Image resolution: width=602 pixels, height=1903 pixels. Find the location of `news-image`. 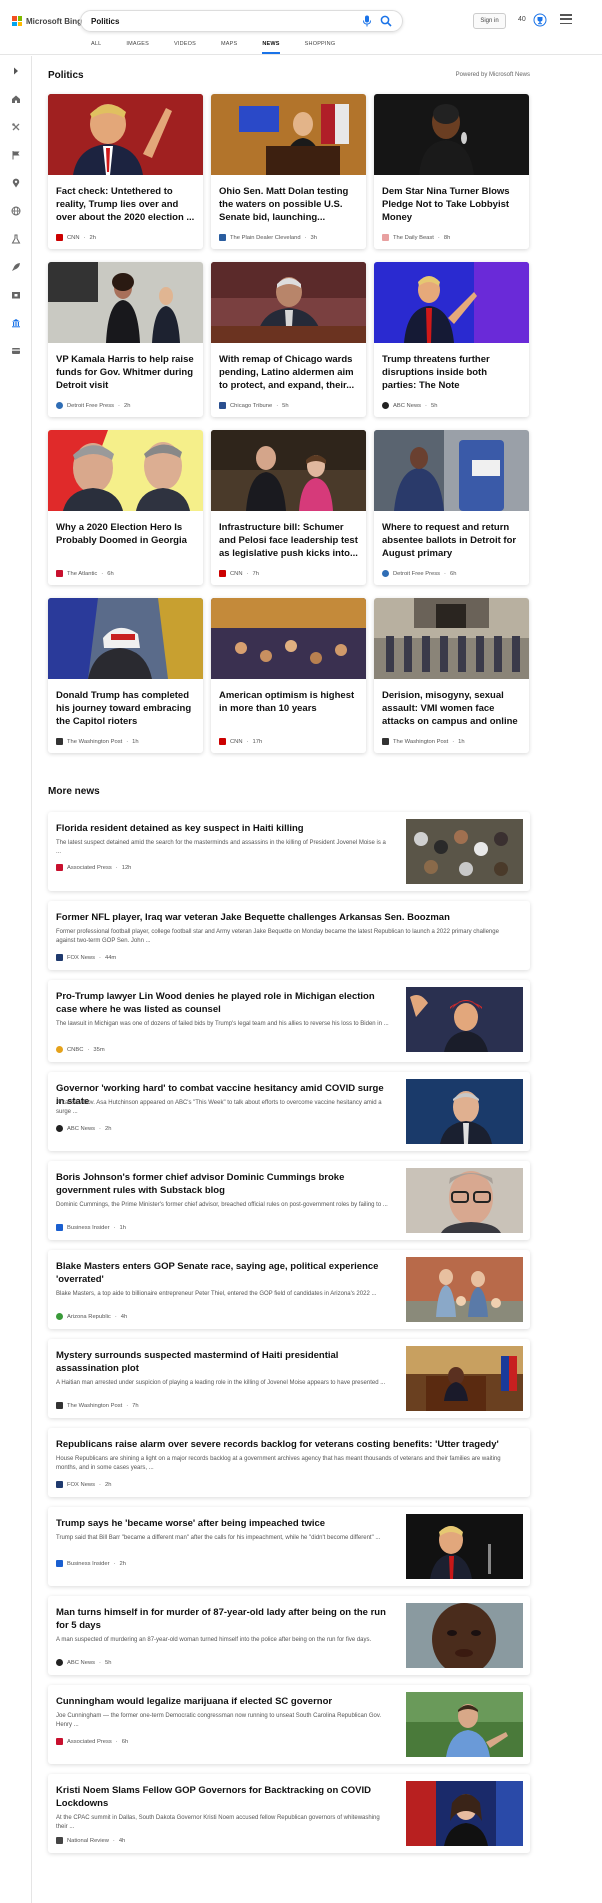

news-image is located at coordinates (288, 134).